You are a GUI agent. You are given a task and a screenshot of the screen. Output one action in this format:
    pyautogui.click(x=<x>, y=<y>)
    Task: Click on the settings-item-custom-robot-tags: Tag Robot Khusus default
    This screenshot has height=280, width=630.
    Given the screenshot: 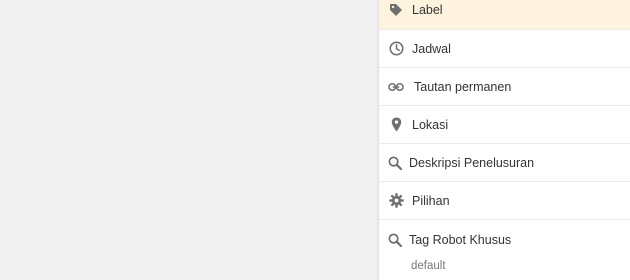 What is the action you would take?
    pyautogui.click(x=504, y=250)
    